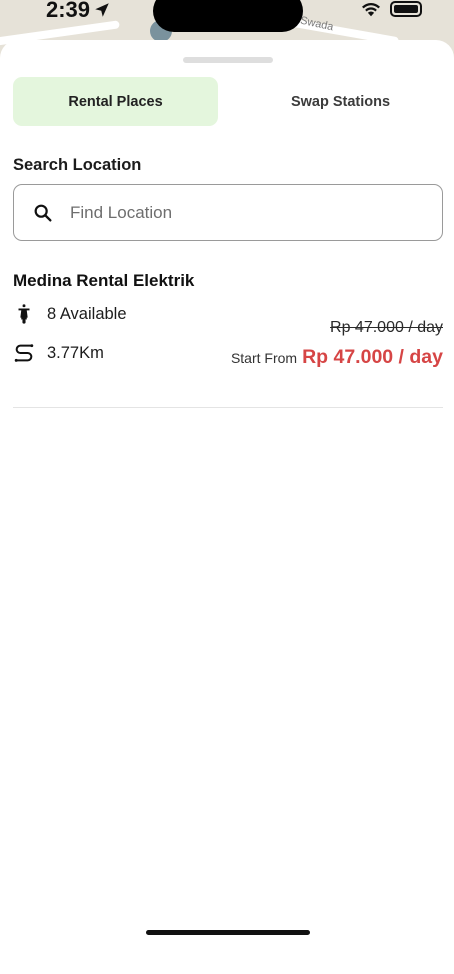 The width and height of the screenshot is (454, 974). I want to click on status-time: 2:39, so click(68, 11).